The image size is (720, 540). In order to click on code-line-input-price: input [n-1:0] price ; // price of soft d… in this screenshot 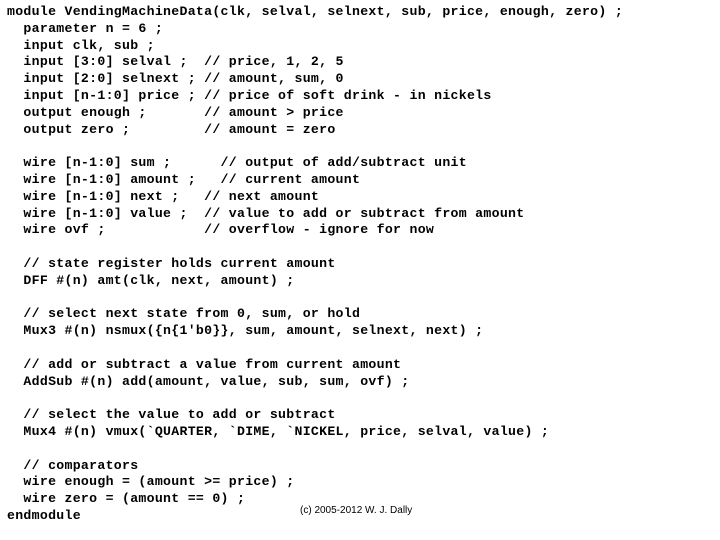, I will do `click(249, 95)`.